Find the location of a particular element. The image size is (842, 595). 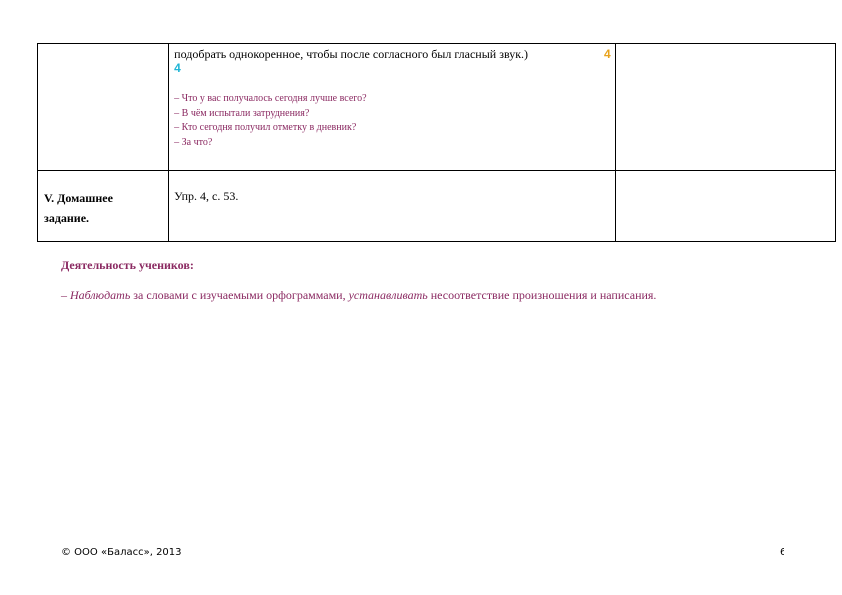

stage-cell: V. Домашнее задание. is located at coordinates (103, 206).